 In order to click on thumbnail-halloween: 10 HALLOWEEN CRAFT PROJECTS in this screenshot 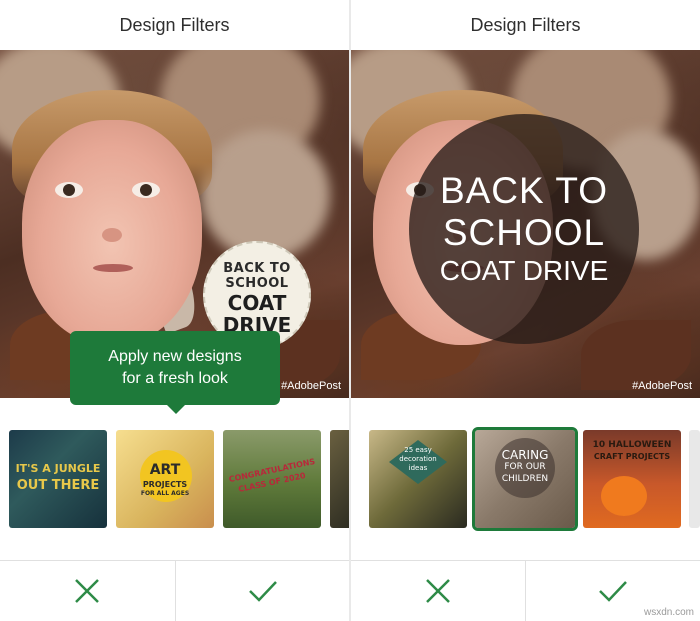, I will do `click(632, 479)`.